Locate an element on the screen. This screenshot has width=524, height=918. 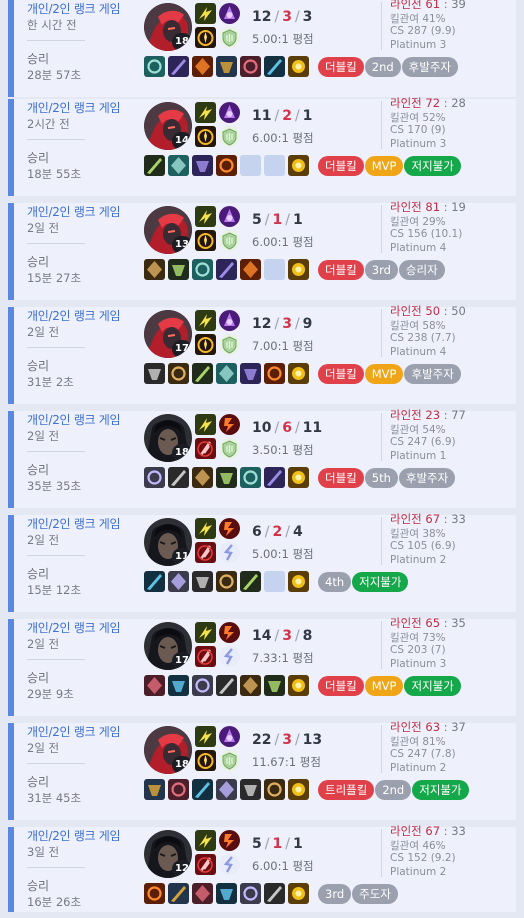
champion-portrait: 12 is located at coordinates (168, 854).